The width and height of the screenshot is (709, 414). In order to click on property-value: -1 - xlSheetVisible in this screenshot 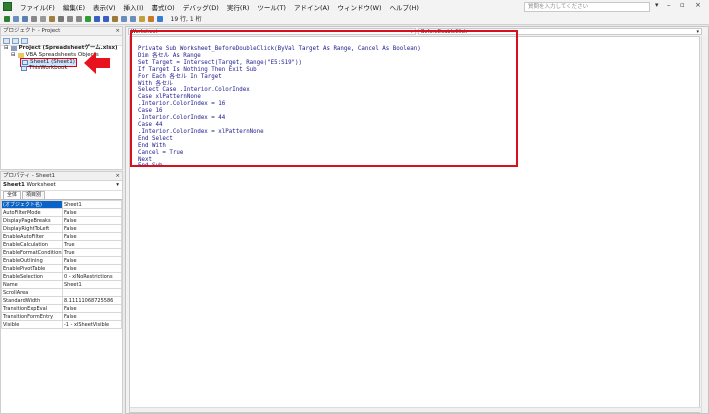, I will do `click(92, 324)`.